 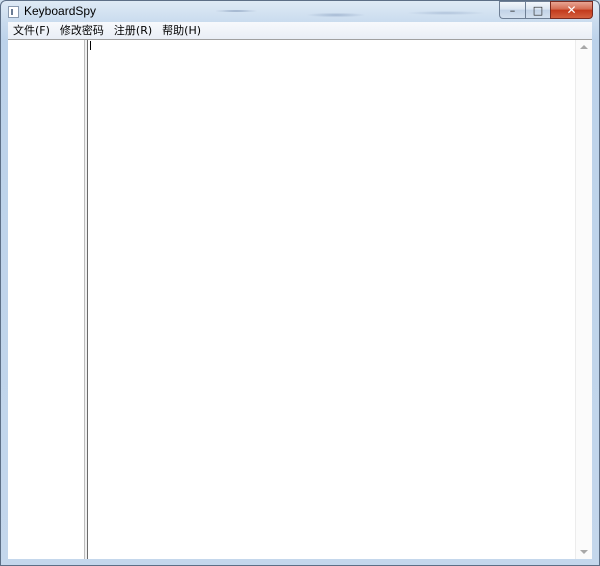 I want to click on text-caret, so click(x=90, y=45).